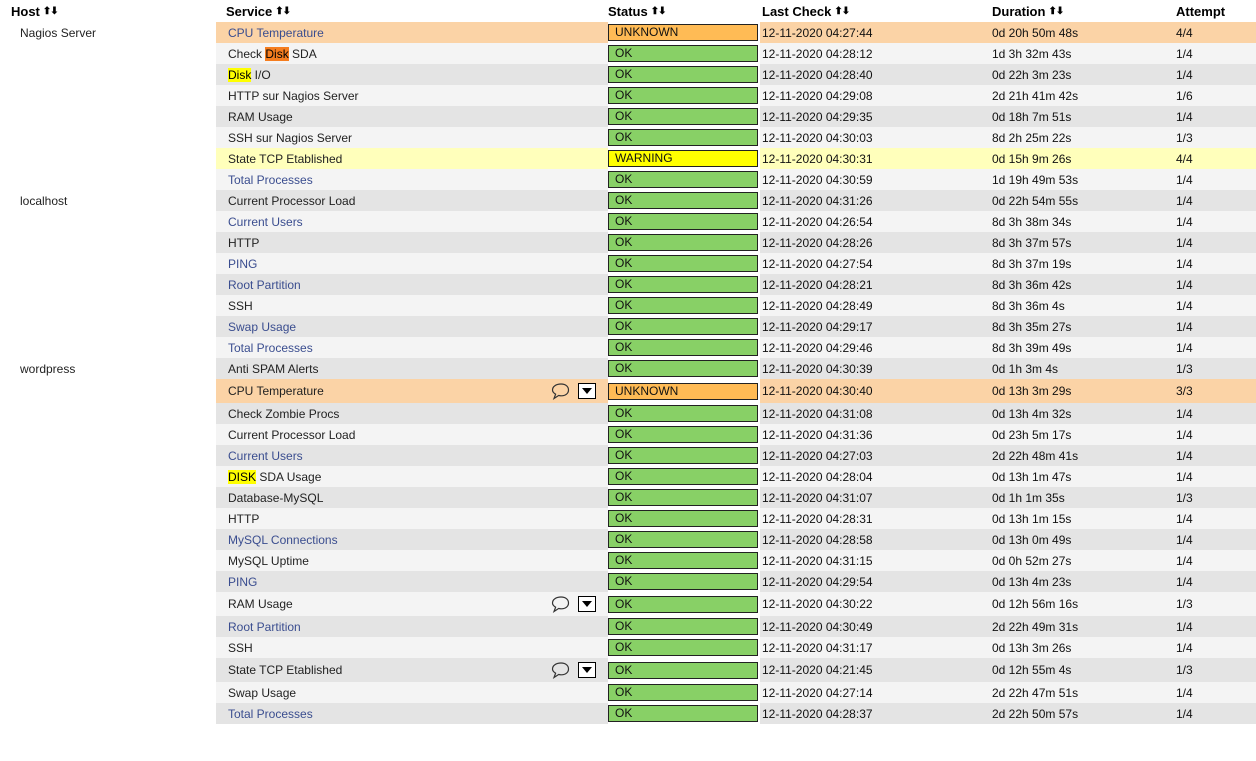 This screenshot has height=761, width=1256. I want to click on service-header-label: Service, so click(249, 11).